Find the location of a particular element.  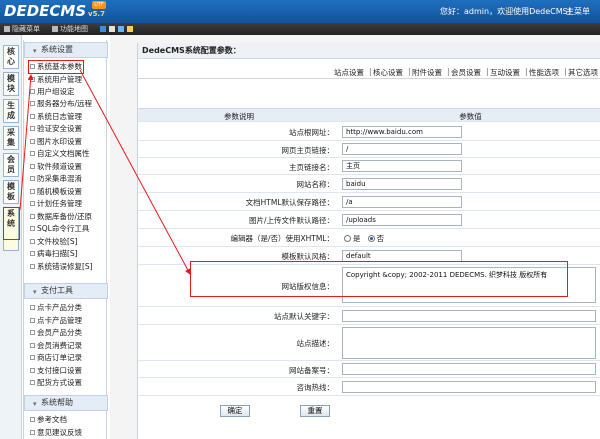

menu-item: 系统日志管理 is located at coordinates (56, 117).